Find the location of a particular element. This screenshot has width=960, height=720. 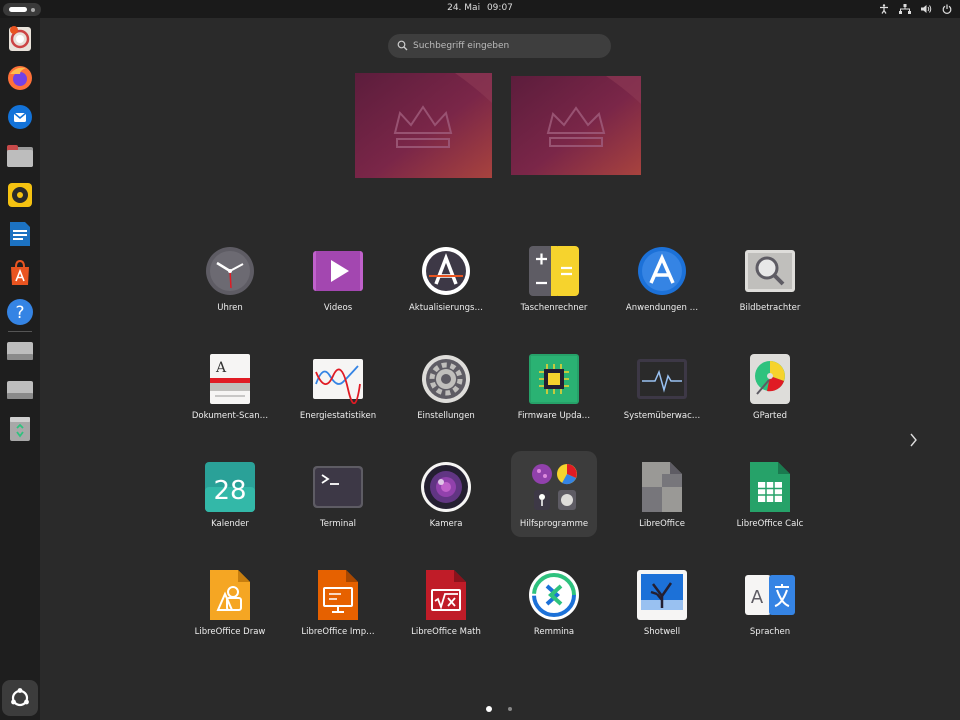

app-libreoffice: LibreOffice is located at coordinates (662, 512).